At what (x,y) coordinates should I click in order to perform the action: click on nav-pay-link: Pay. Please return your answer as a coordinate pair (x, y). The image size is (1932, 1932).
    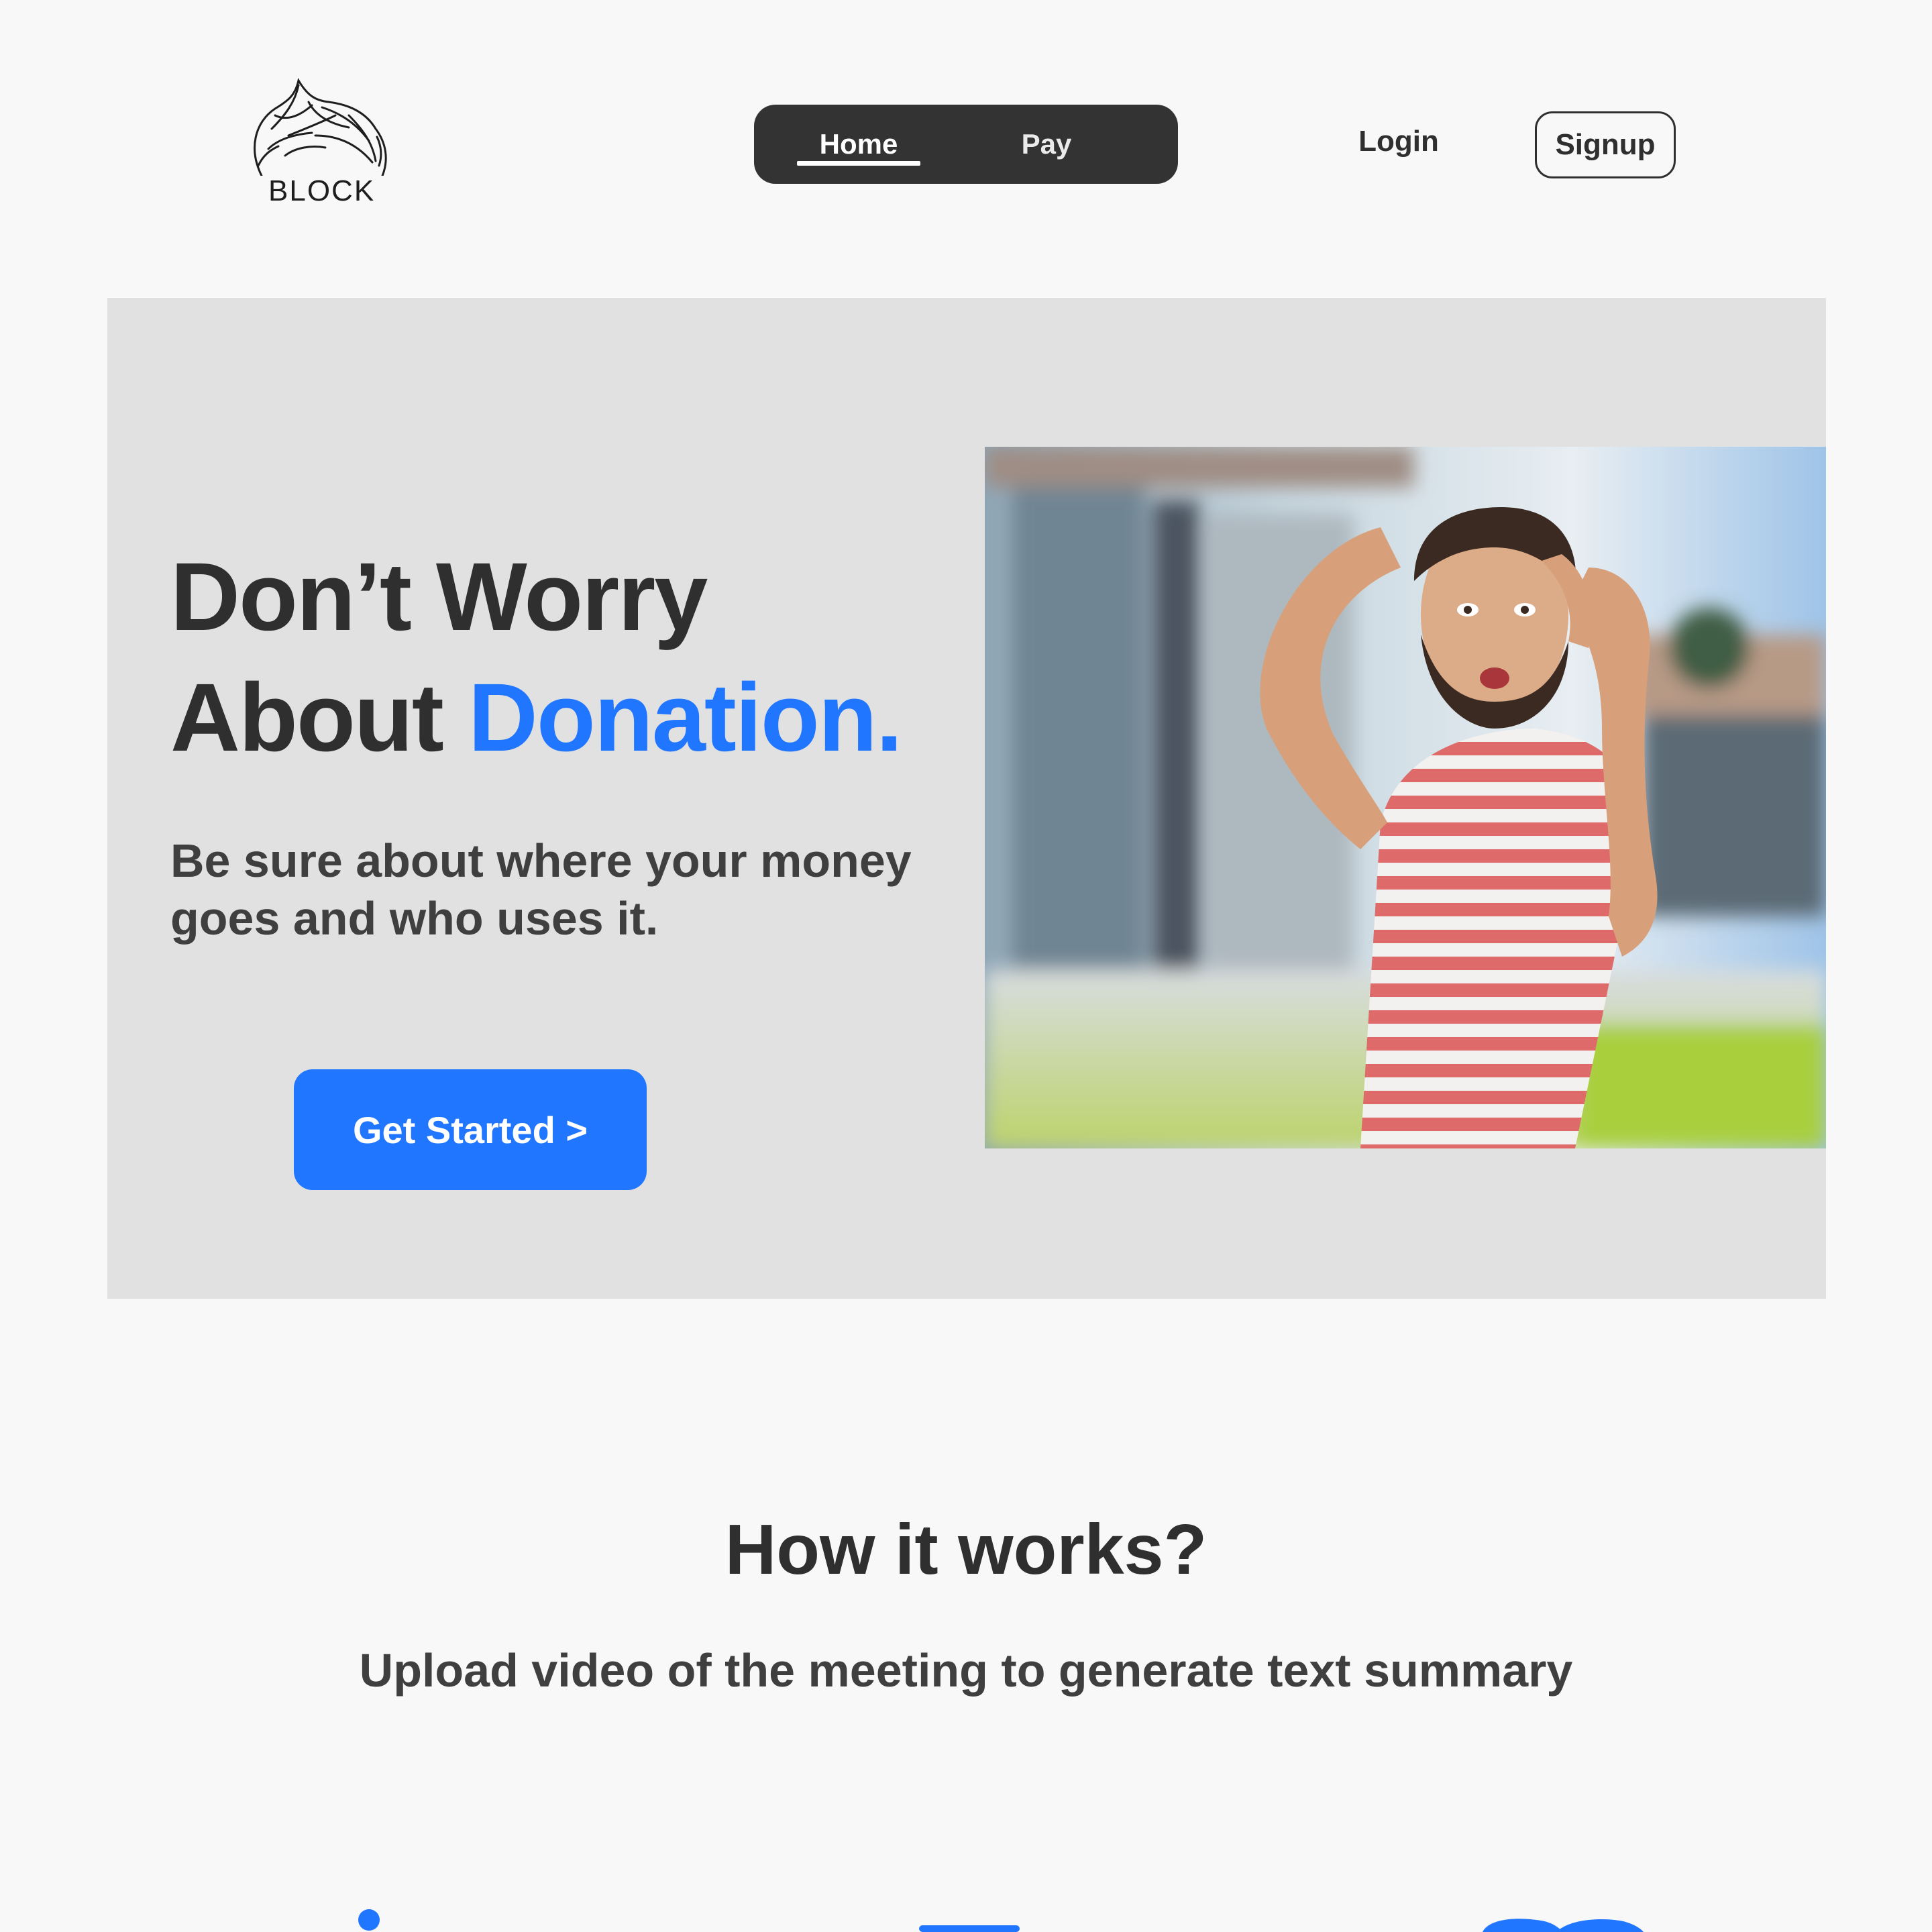
    Looking at the image, I should click on (1046, 144).